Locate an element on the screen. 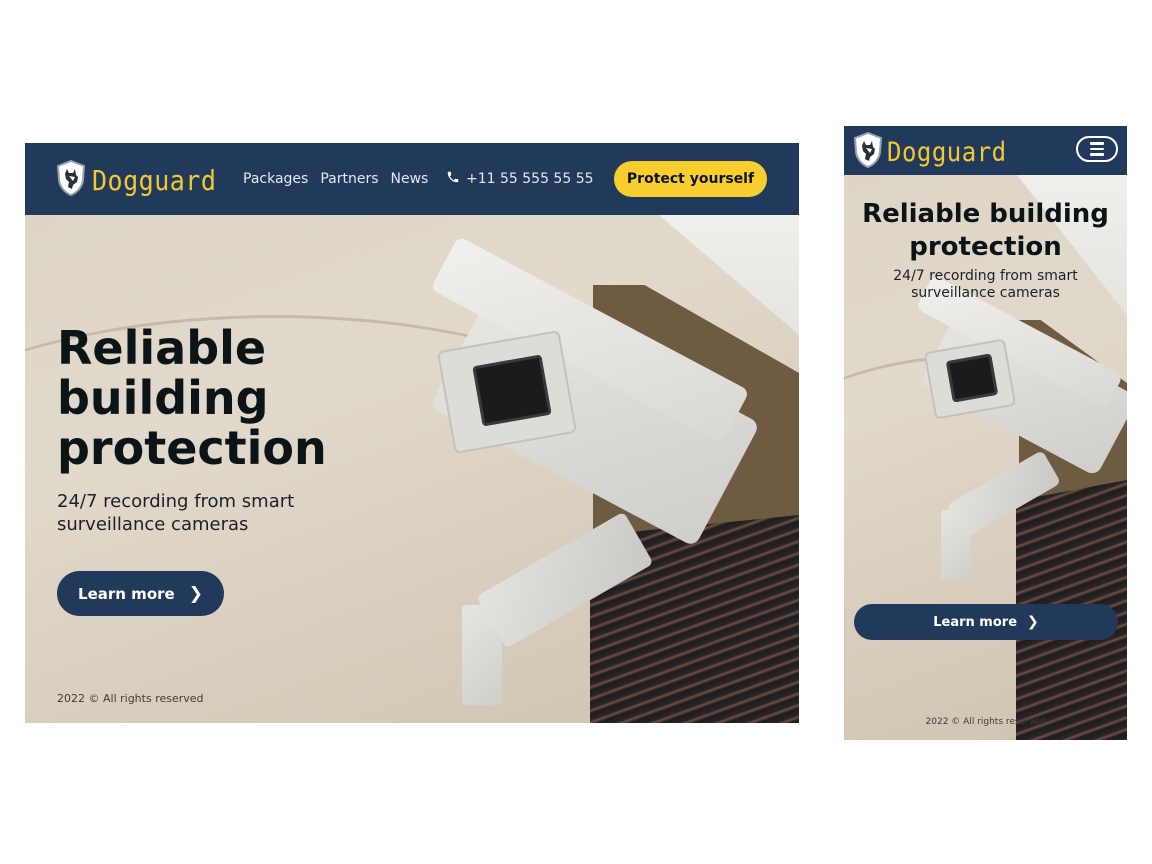 The image size is (1152, 864). nav-link-partners: Partners is located at coordinates (349, 179).